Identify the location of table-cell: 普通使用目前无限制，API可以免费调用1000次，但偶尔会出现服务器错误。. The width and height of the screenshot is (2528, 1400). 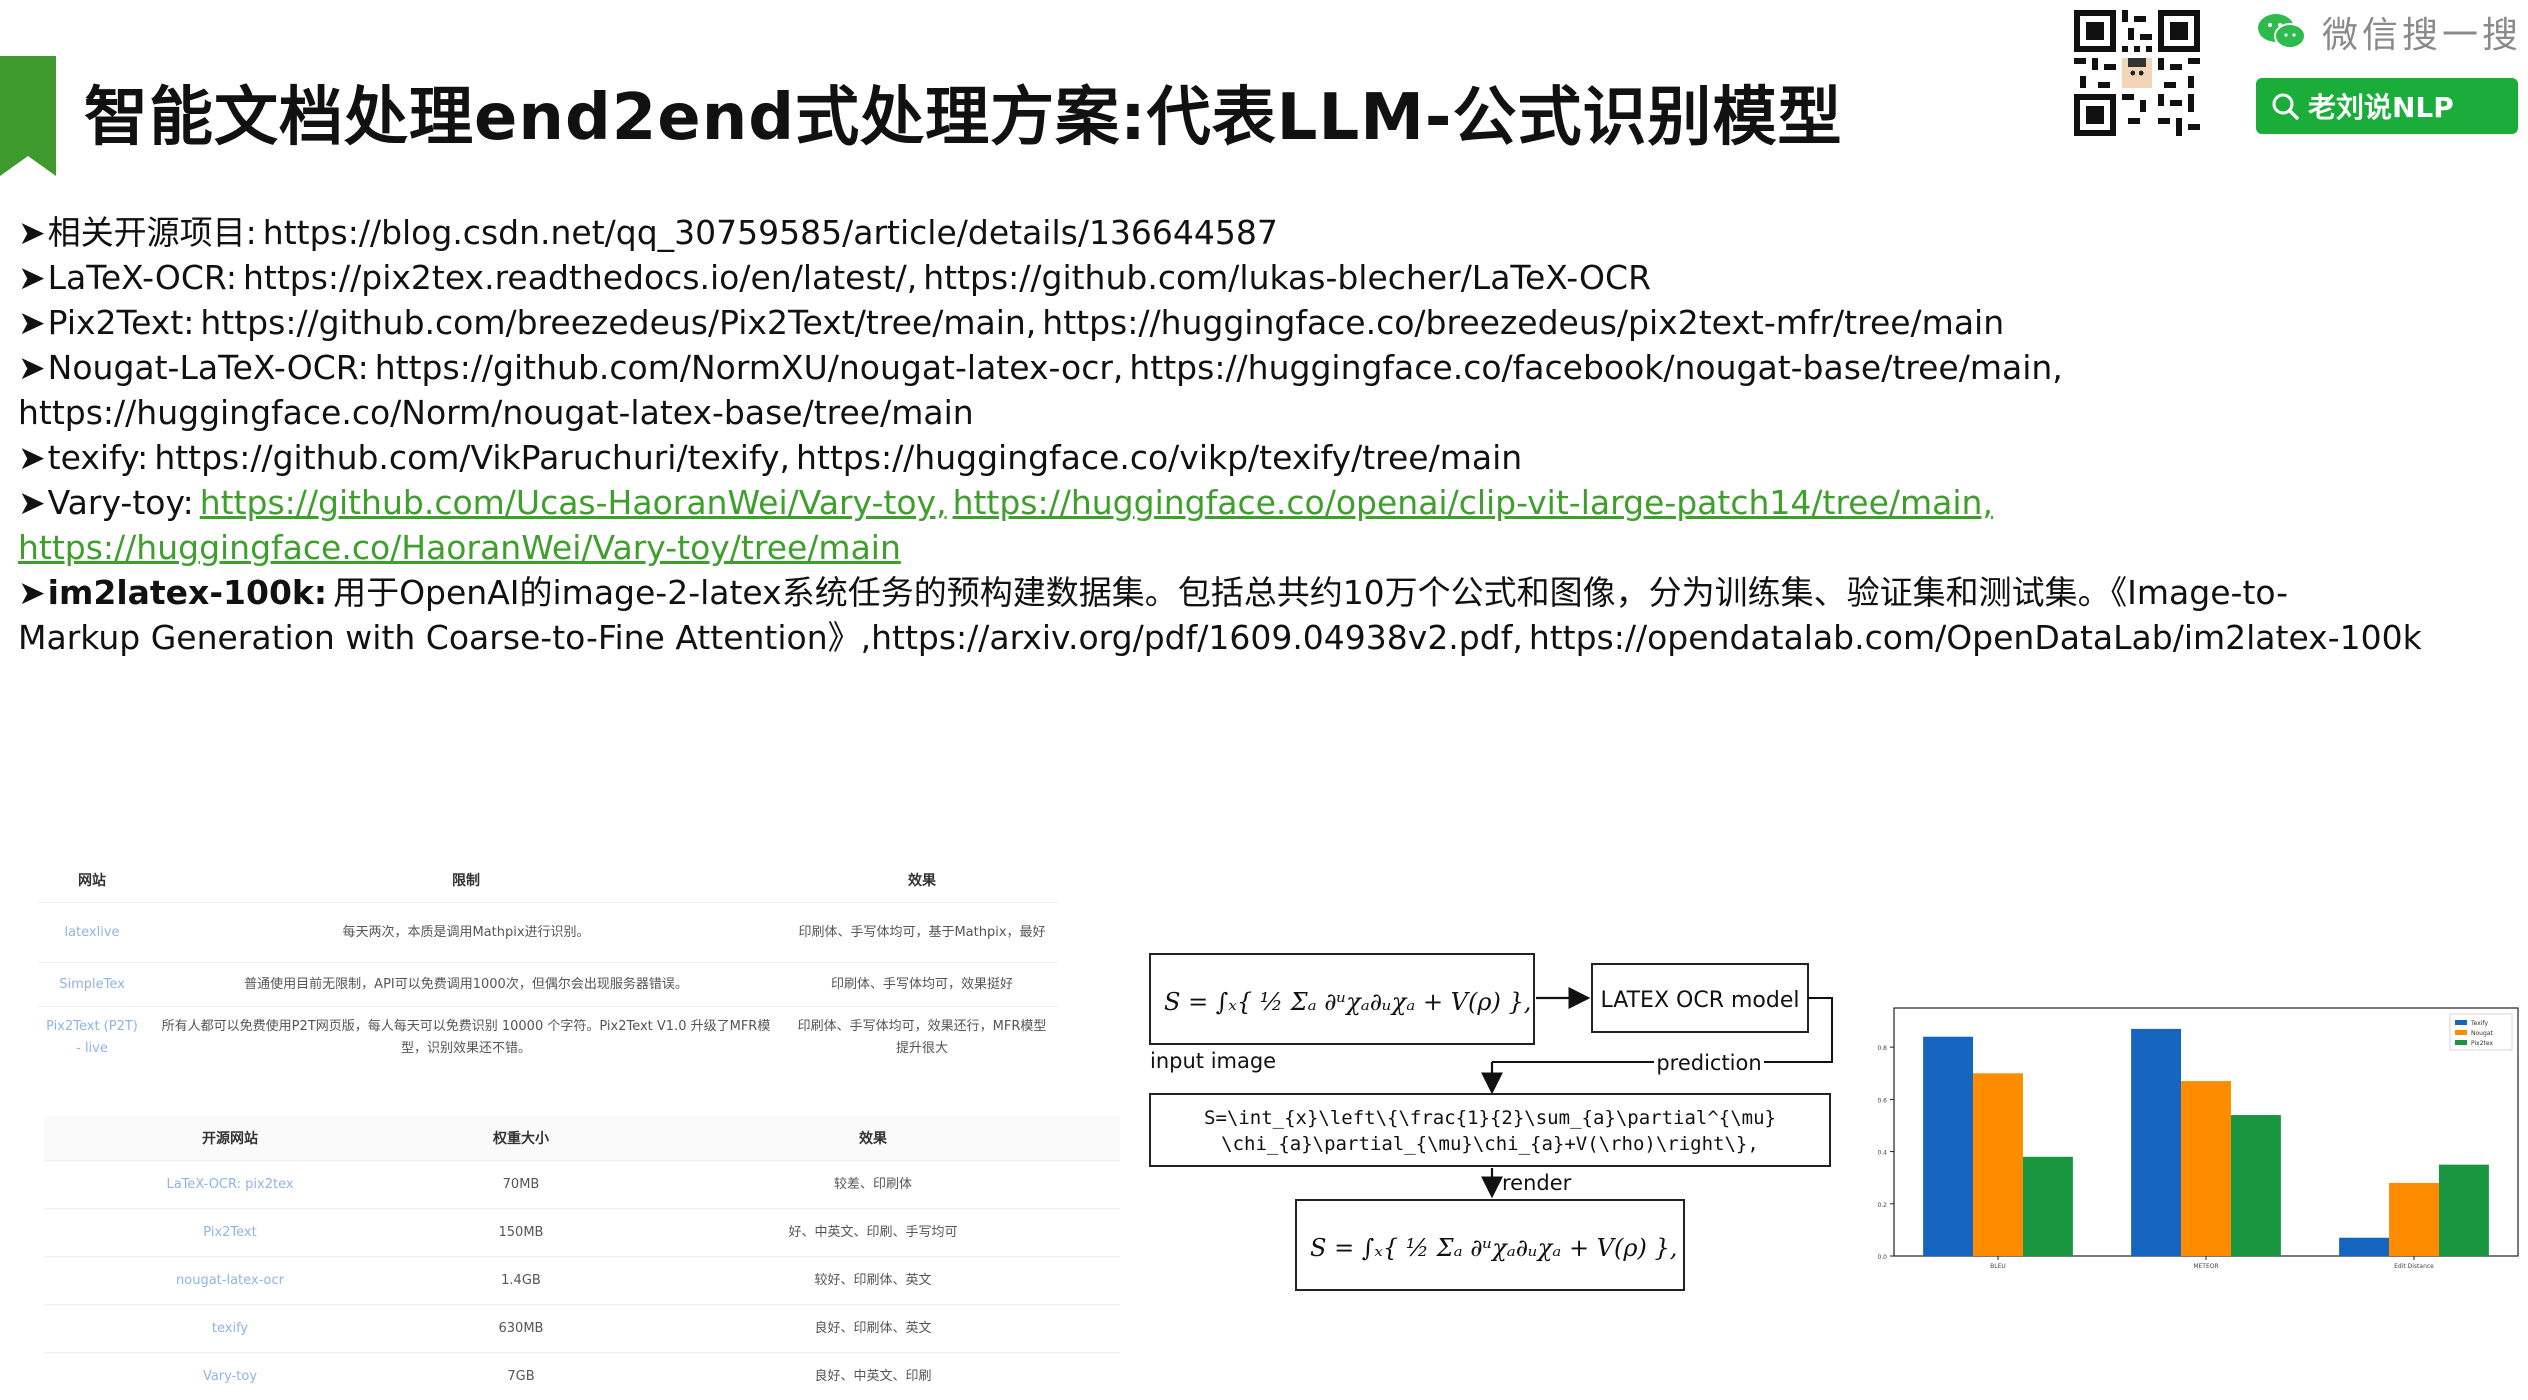
(466, 985).